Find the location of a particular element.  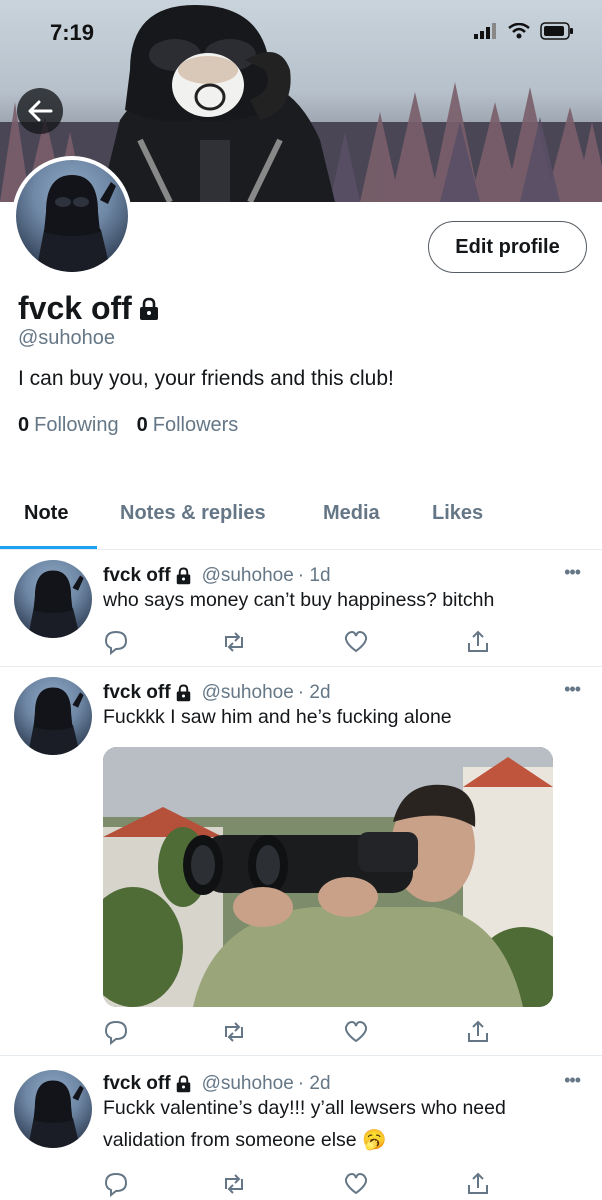

tab-notes-replies: Notes & replies is located at coordinates (193, 513).